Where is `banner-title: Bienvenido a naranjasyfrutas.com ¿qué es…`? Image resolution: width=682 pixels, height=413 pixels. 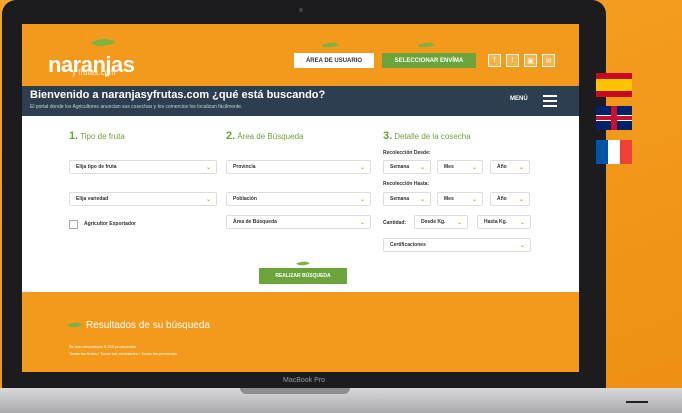 banner-title: Bienvenido a naranjasyfrutas.com ¿qué es… is located at coordinates (178, 95).